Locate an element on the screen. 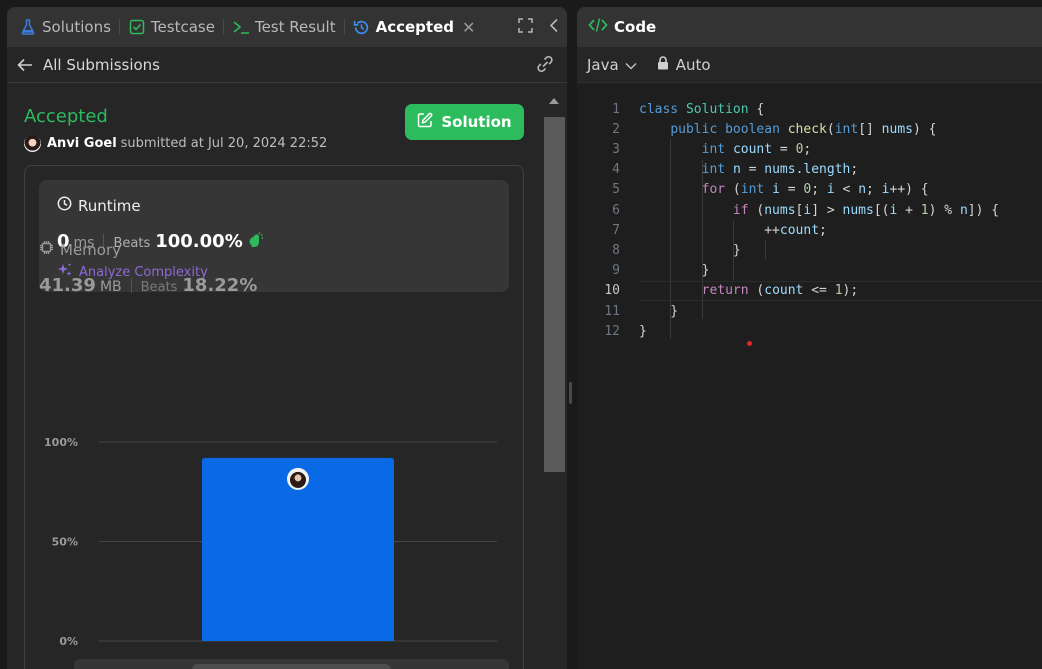 The image size is (1042, 669). line-number: 8 is located at coordinates (616, 250).